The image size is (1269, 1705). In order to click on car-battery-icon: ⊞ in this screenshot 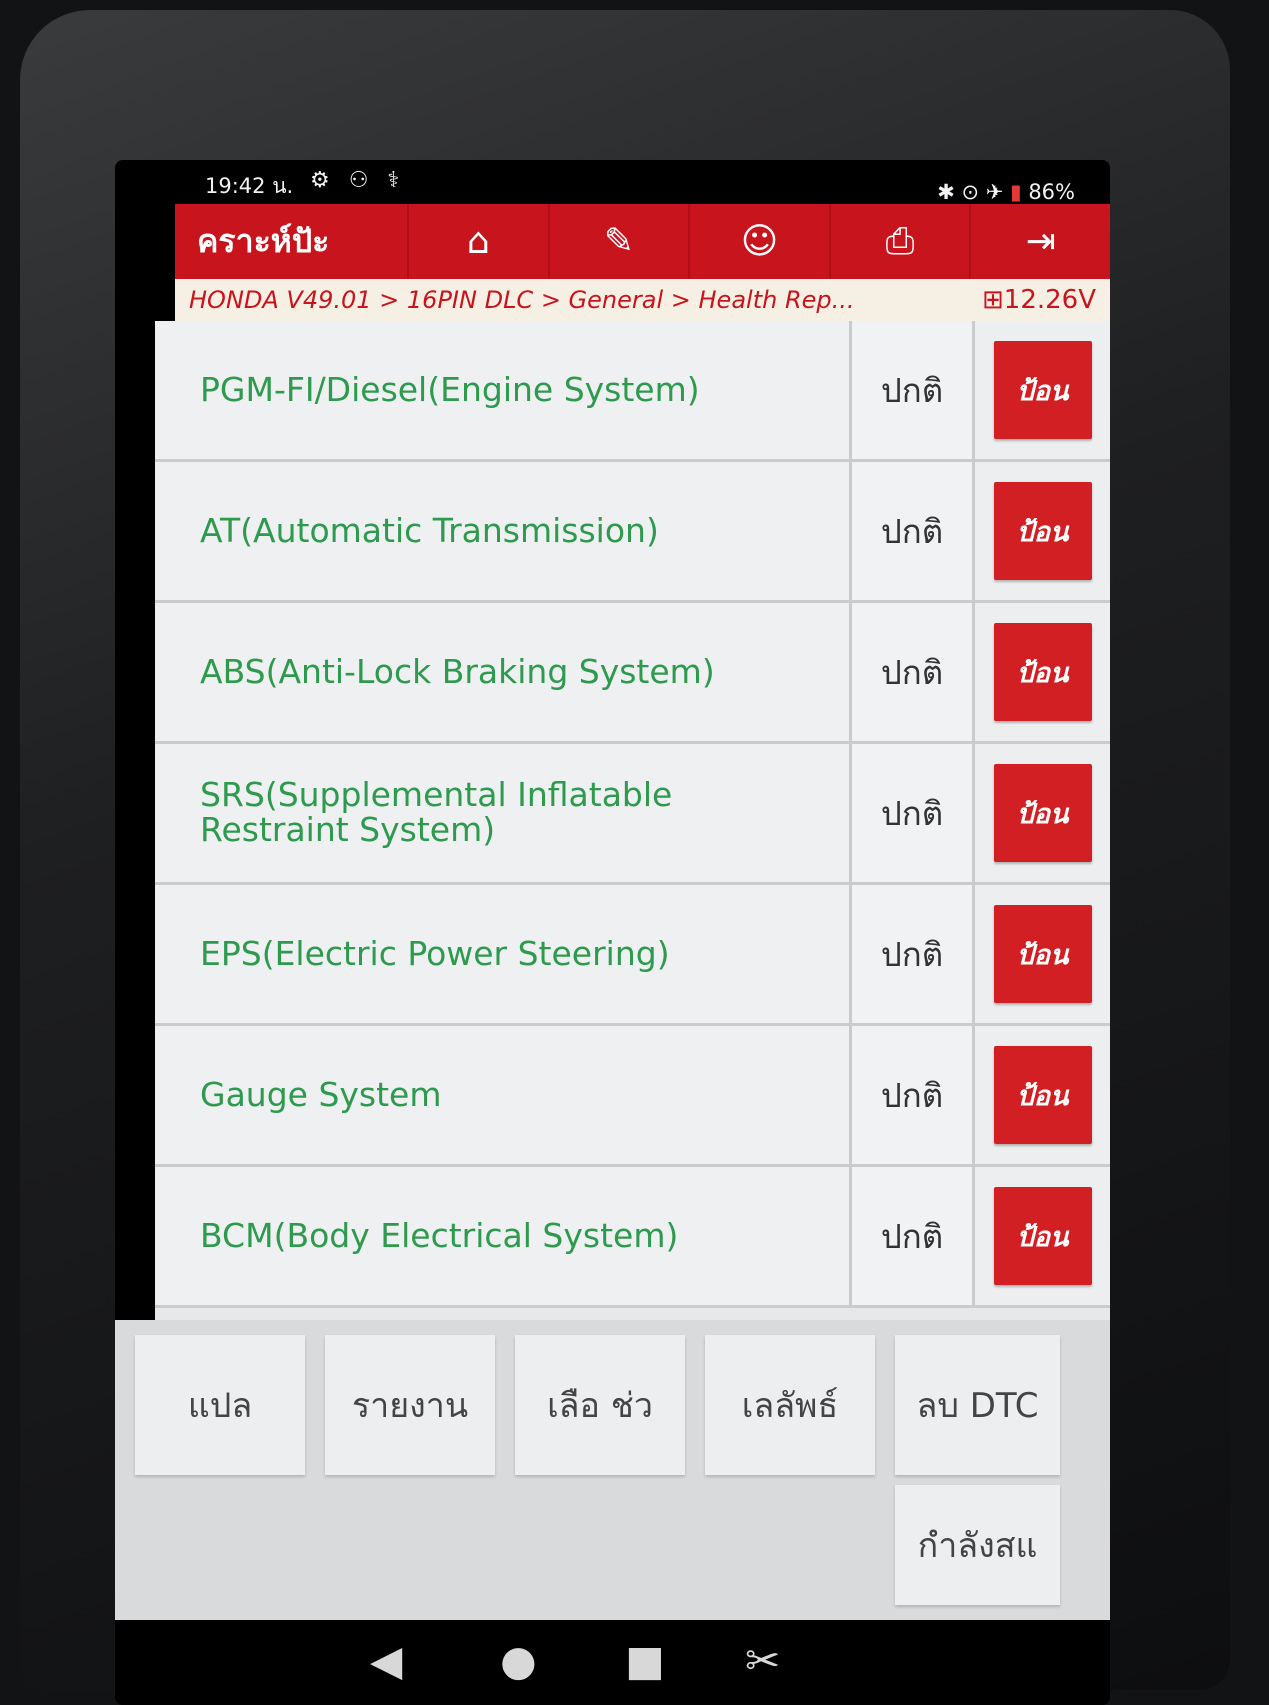, I will do `click(992, 300)`.